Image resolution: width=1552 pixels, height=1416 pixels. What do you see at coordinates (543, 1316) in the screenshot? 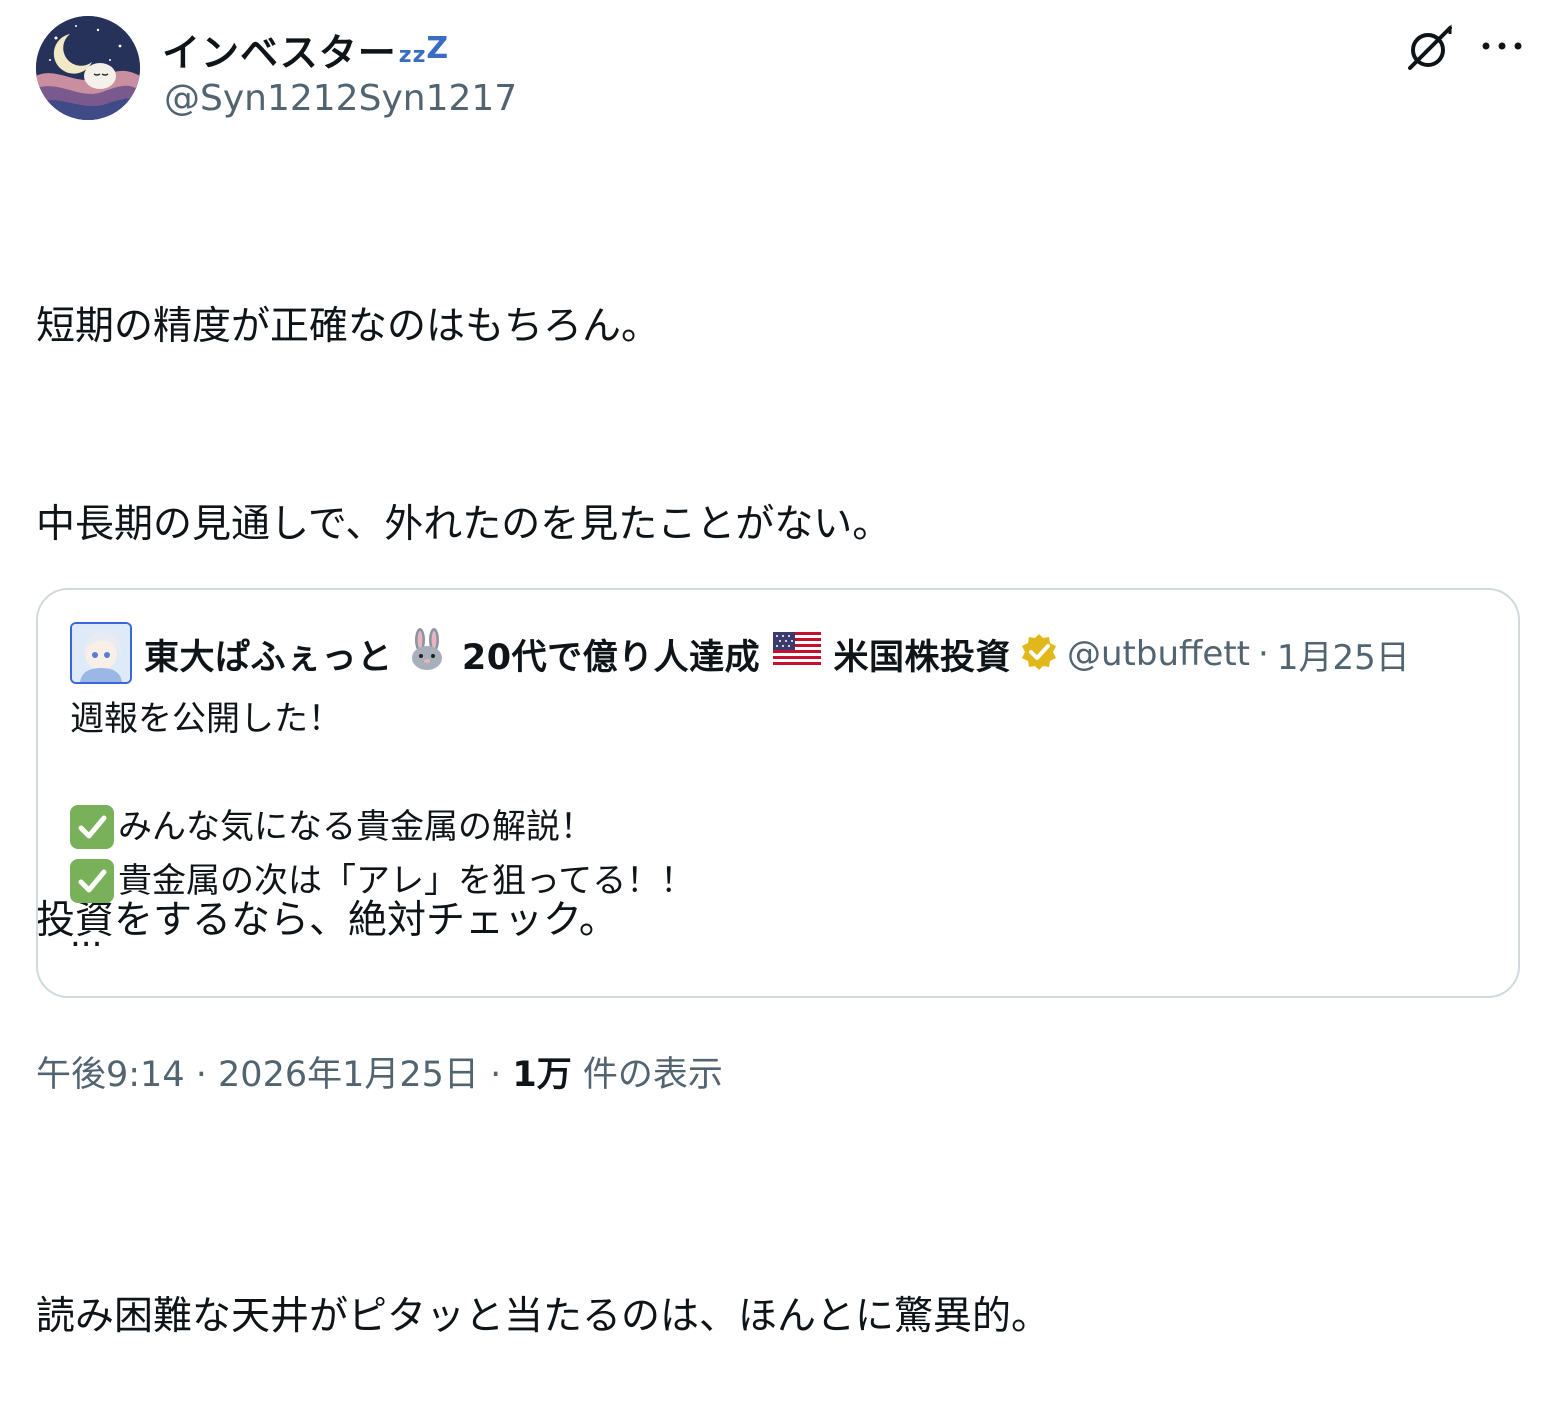
I see `post-line: 読み困難な天井がピタッと当たるのは、ほんとに驚異的。` at bounding box center [543, 1316].